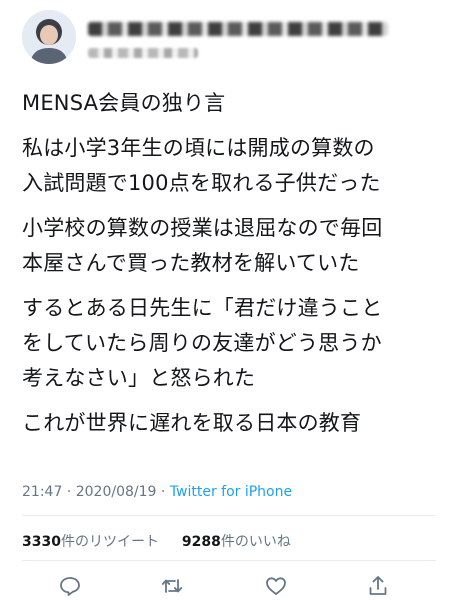 This screenshot has height=600, width=450. Describe the element at coordinates (42, 492) in the screenshot. I see `tweet-time: 21:47` at that location.